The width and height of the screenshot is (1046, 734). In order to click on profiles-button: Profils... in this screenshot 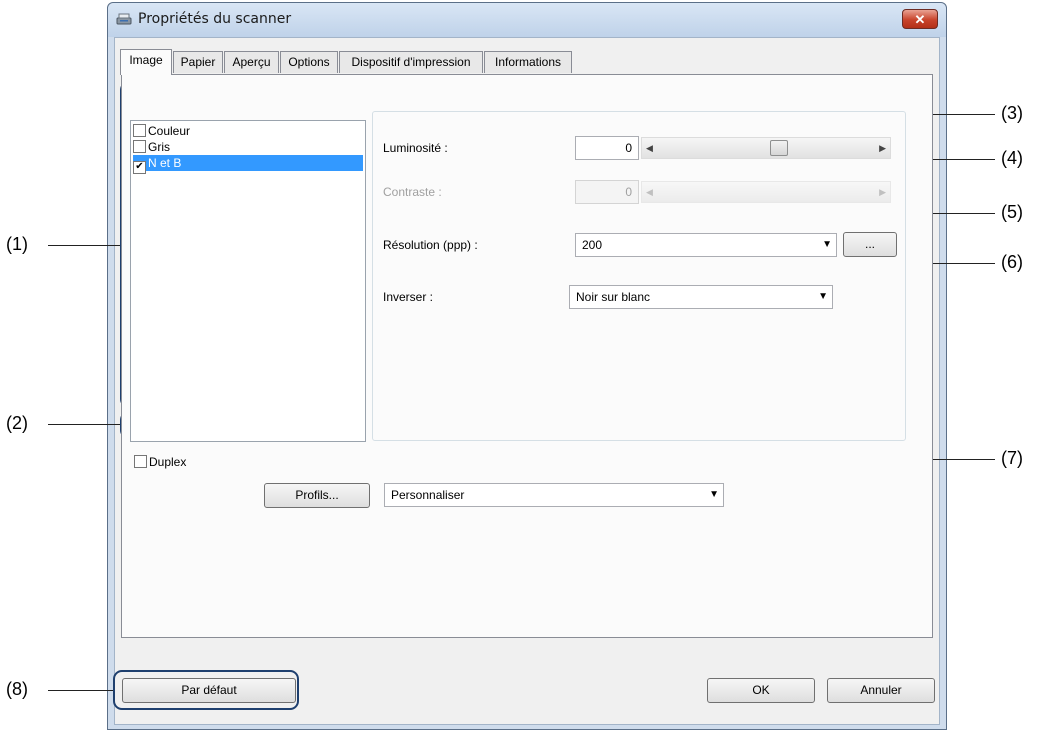, I will do `click(317, 495)`.